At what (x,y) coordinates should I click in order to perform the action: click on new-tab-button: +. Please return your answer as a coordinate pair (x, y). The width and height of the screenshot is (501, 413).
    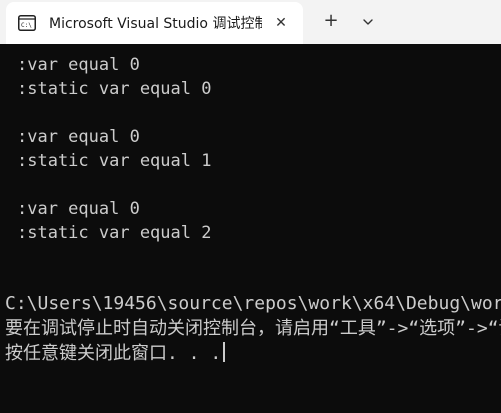
    Looking at the image, I should click on (331, 21).